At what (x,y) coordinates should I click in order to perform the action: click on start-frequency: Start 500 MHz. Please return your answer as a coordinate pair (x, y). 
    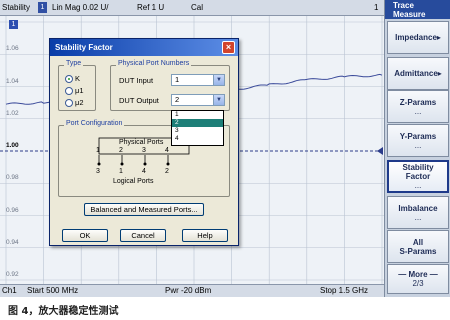
    Looking at the image, I should click on (52, 291).